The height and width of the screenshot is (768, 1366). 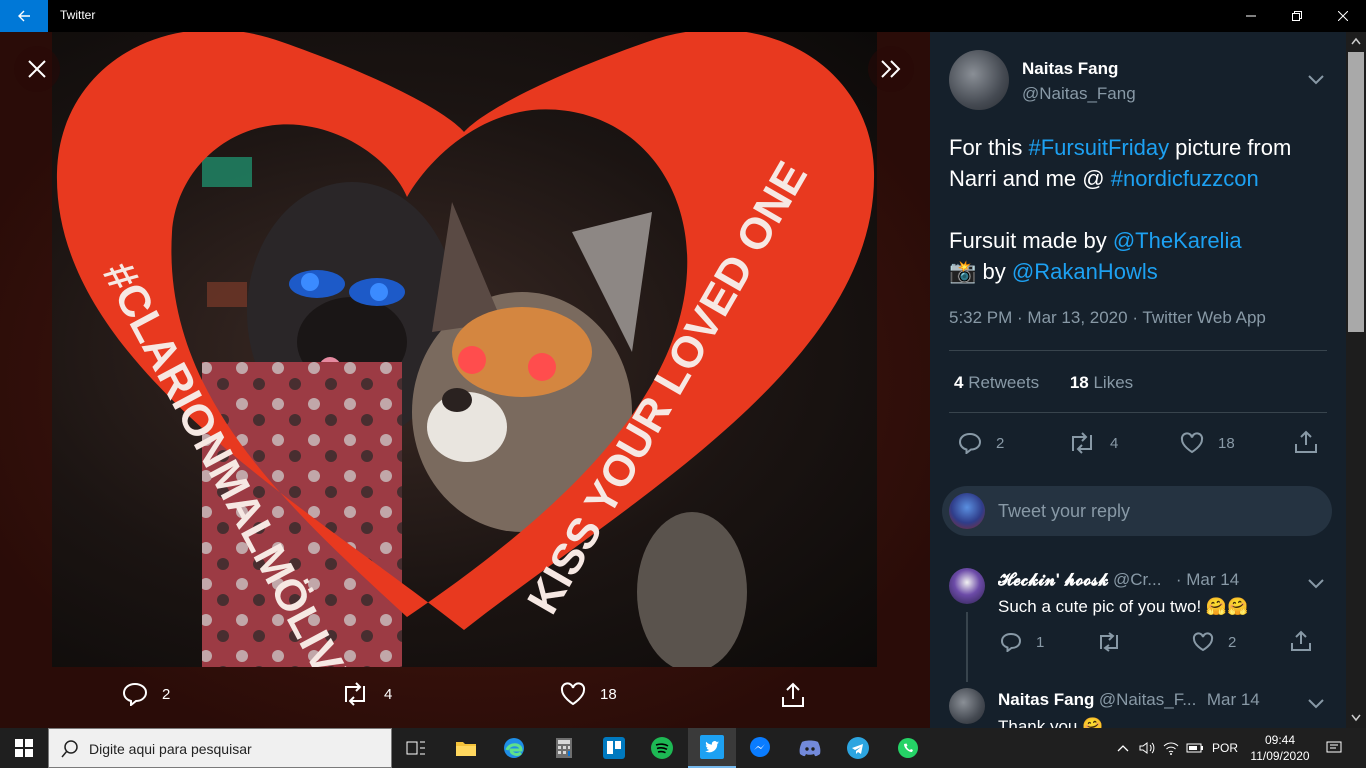 What do you see at coordinates (1356, 41) in the screenshot?
I see `scroll-up-icon` at bounding box center [1356, 41].